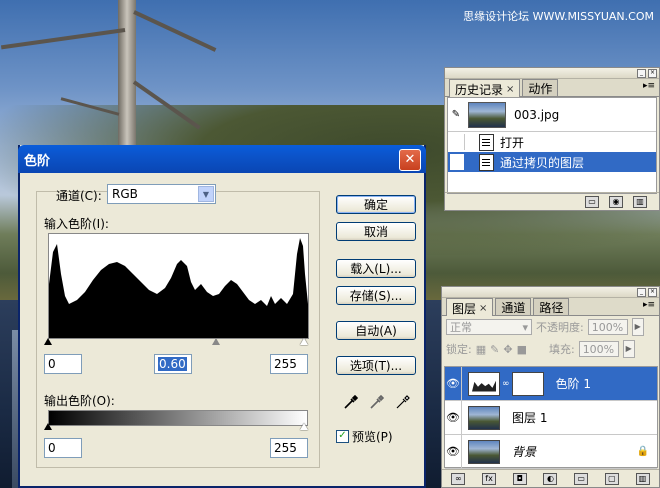 The image size is (660, 488). What do you see at coordinates (79, 401) in the screenshot?
I see `output-levels-label: 输出色阶(O):` at bounding box center [79, 401].